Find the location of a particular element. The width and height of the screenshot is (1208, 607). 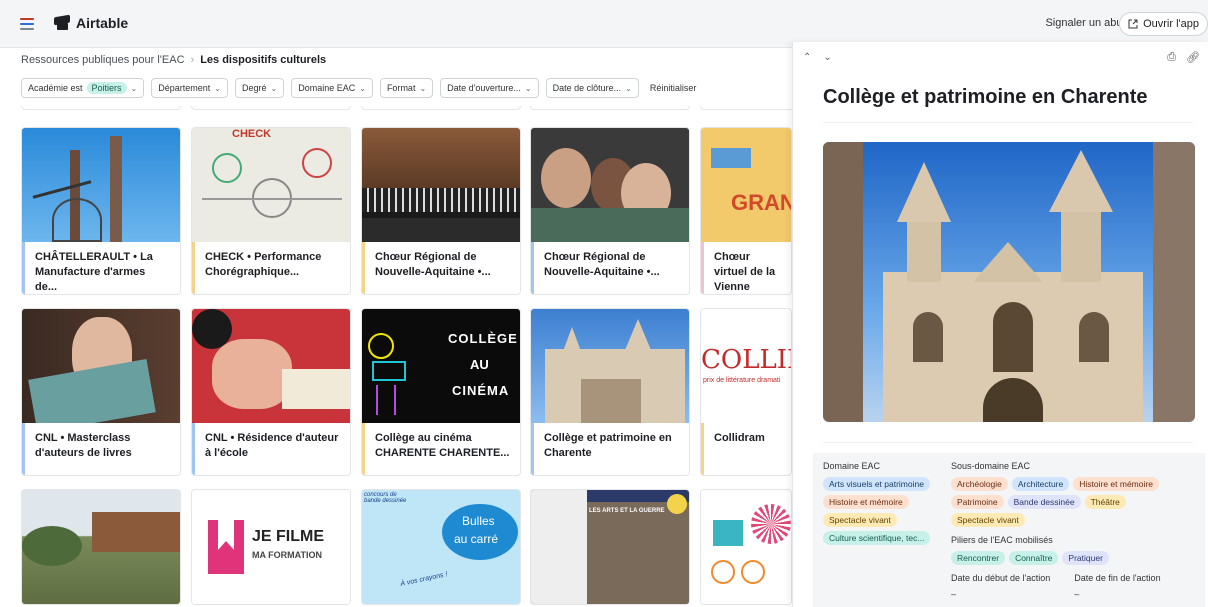

filter-departement: Département ⌄ is located at coordinates (189, 88).